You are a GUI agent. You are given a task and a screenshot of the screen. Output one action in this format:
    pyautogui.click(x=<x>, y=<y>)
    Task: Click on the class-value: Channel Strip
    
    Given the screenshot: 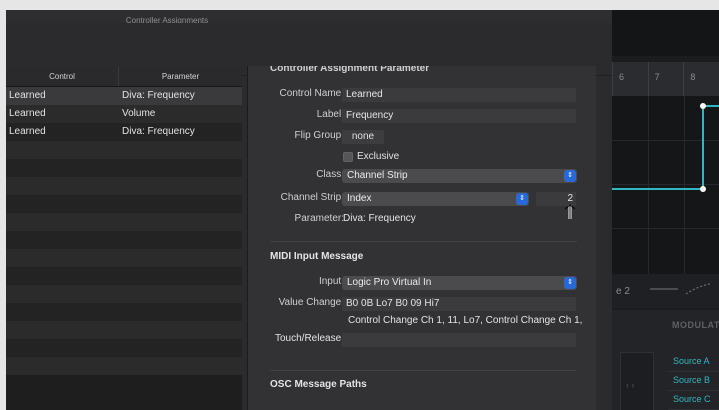 What is the action you would take?
    pyautogui.click(x=377, y=175)
    